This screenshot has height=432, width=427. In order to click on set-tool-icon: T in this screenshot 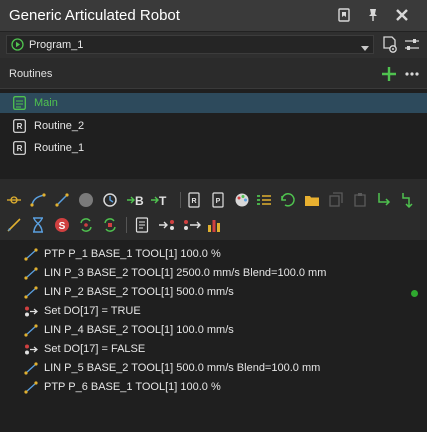, I will do `click(160, 200)`.